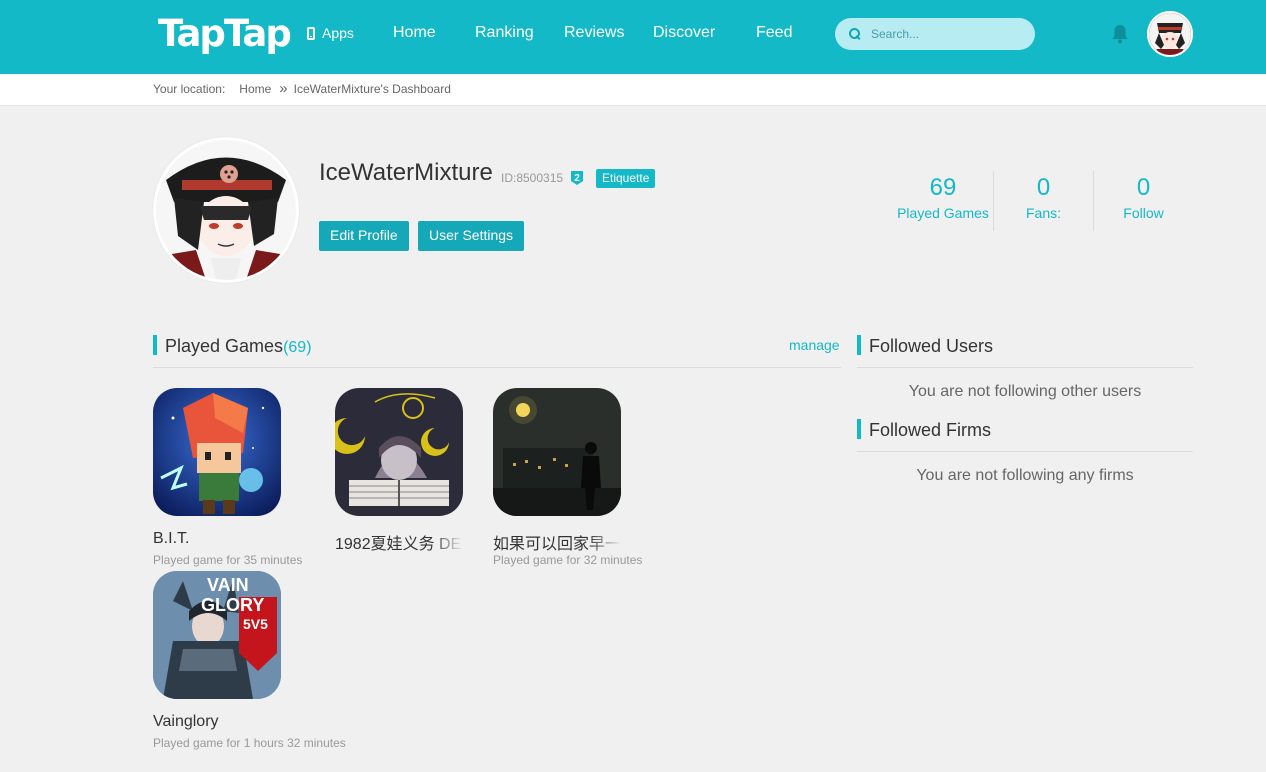 Image resolution: width=1266 pixels, height=772 pixels. I want to click on played-games-heading: Played Games(69), so click(232, 345).